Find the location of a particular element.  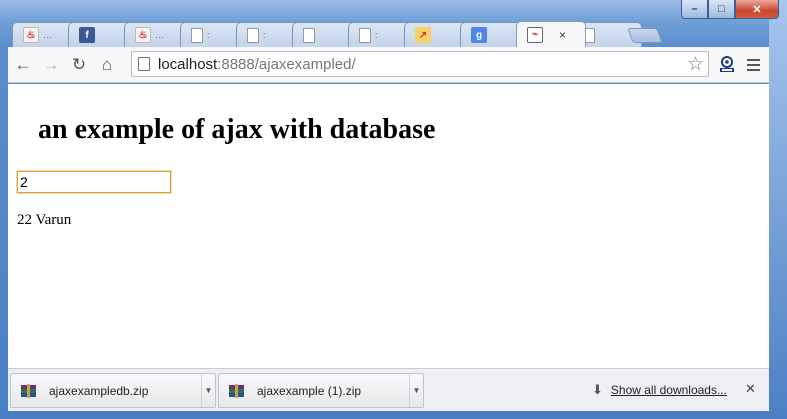

image-icon: ⌁ is located at coordinates (535, 34).